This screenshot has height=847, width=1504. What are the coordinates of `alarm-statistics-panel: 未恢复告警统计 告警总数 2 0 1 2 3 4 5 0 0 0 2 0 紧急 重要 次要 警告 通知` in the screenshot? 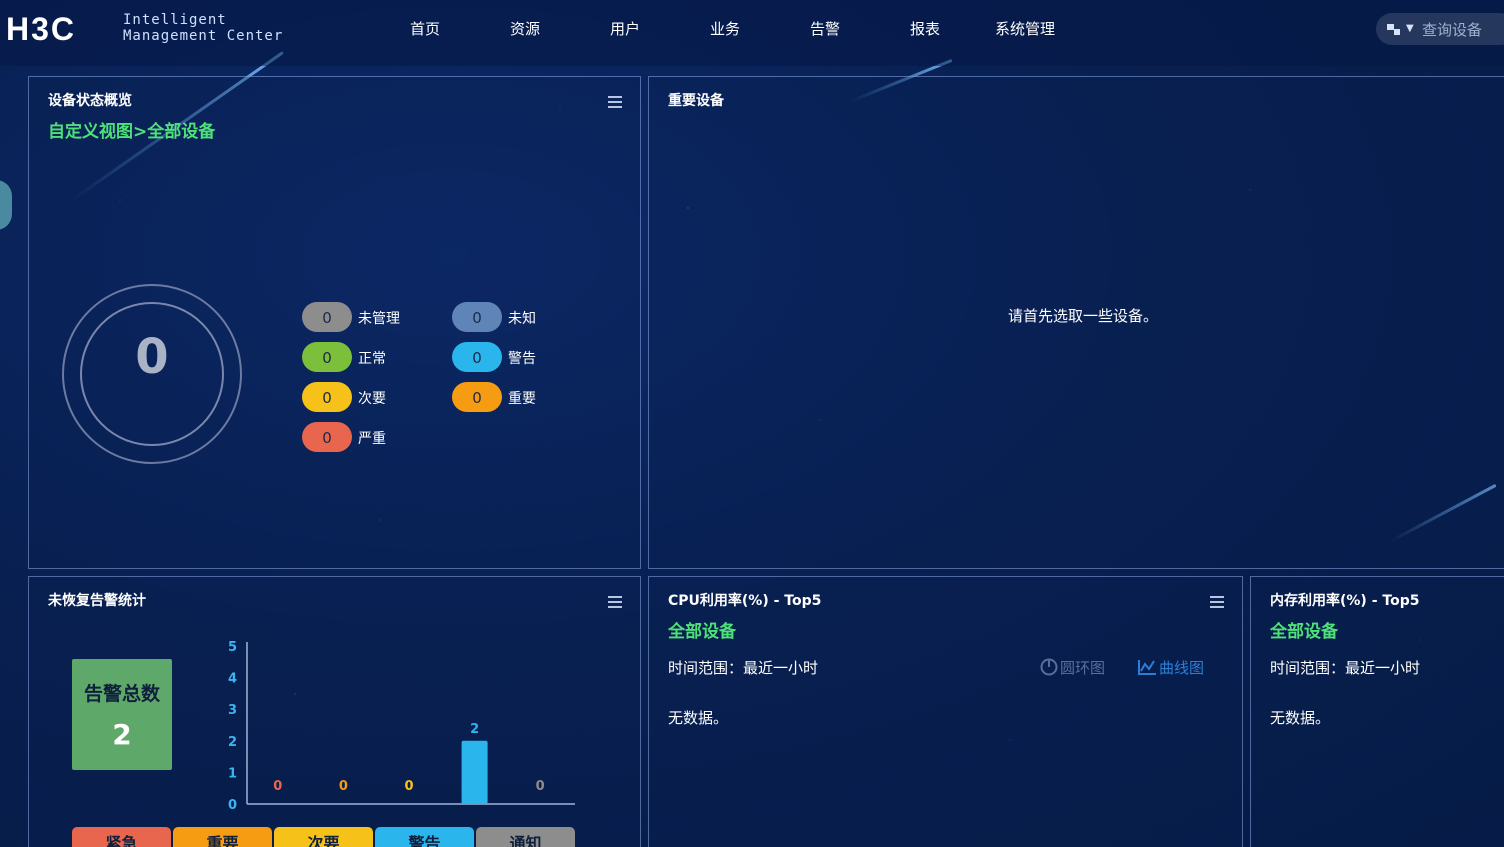 It's located at (334, 711).